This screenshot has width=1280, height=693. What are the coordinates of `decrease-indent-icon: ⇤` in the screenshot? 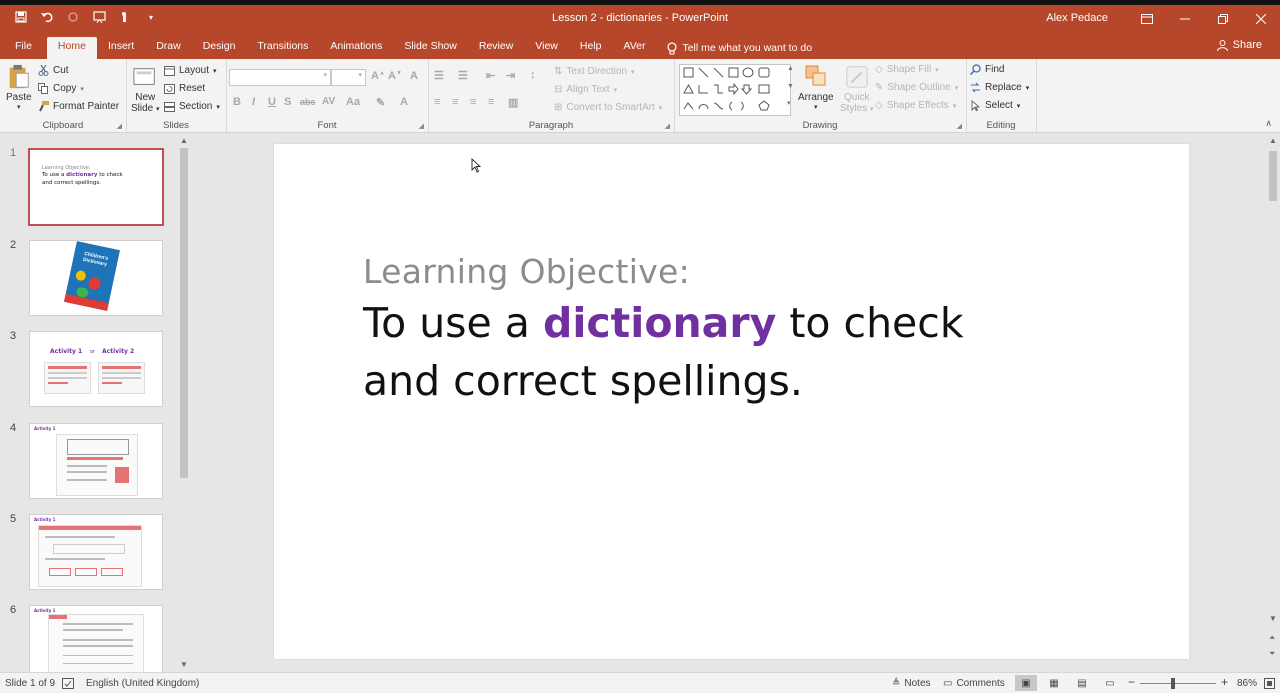 It's located at (490, 75).